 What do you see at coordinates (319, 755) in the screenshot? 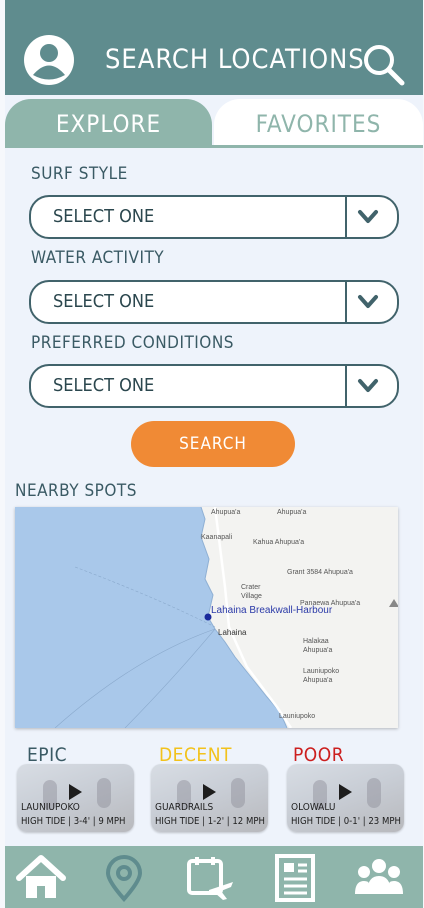
I see `rating-label-poor: POOR` at bounding box center [319, 755].